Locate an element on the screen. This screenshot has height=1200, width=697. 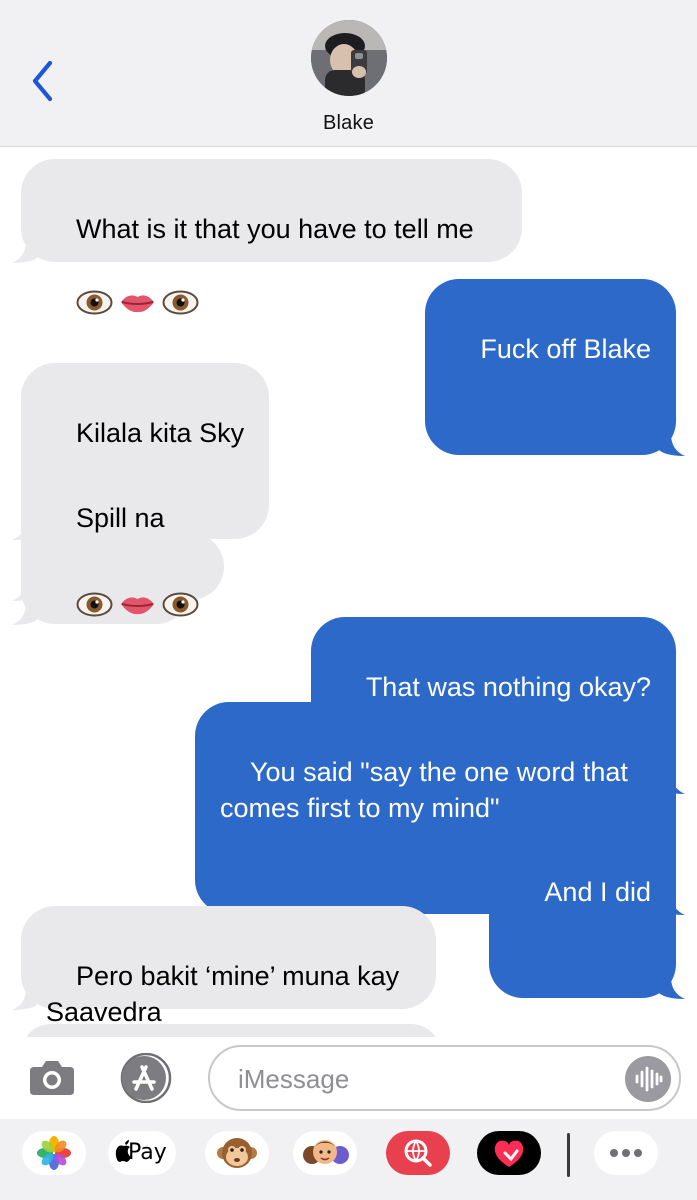
contact-name: Blake is located at coordinates (348, 123).